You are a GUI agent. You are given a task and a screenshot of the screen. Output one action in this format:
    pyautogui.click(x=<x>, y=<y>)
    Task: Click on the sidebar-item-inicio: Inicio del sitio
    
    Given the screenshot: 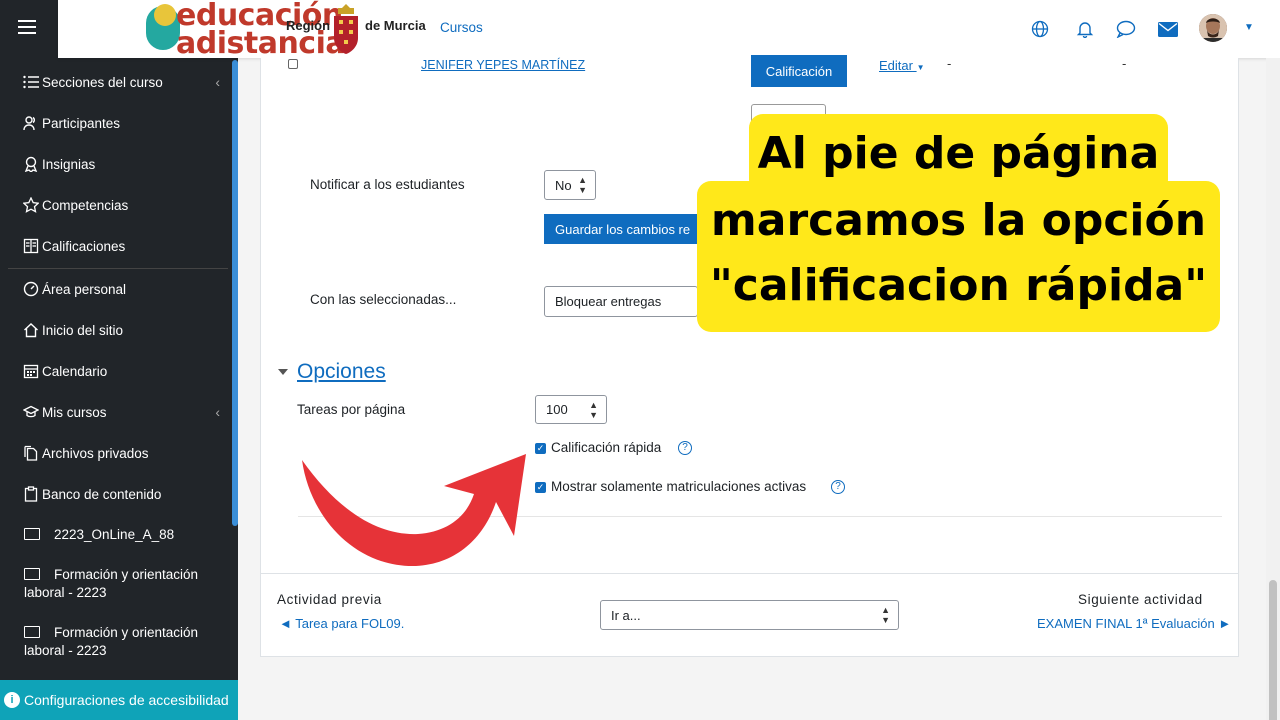 What is the action you would take?
    pyautogui.click(x=122, y=330)
    